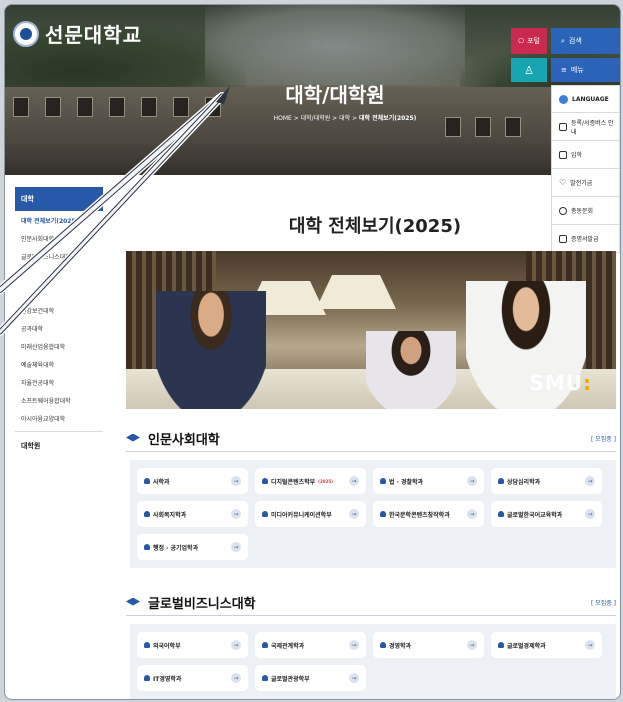  I want to click on sidebar-item-humanities: 인문사회대학, so click(59, 238).